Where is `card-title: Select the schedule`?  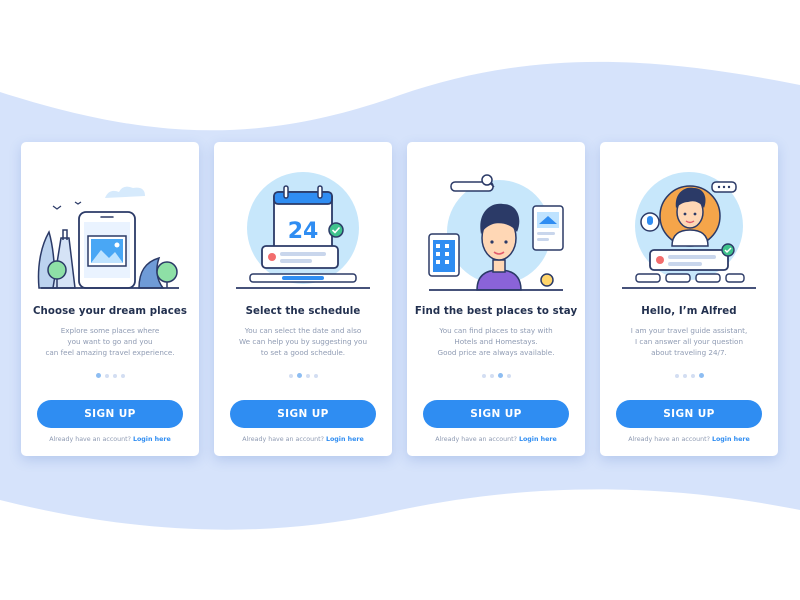
card-title: Select the schedule is located at coordinates (303, 311).